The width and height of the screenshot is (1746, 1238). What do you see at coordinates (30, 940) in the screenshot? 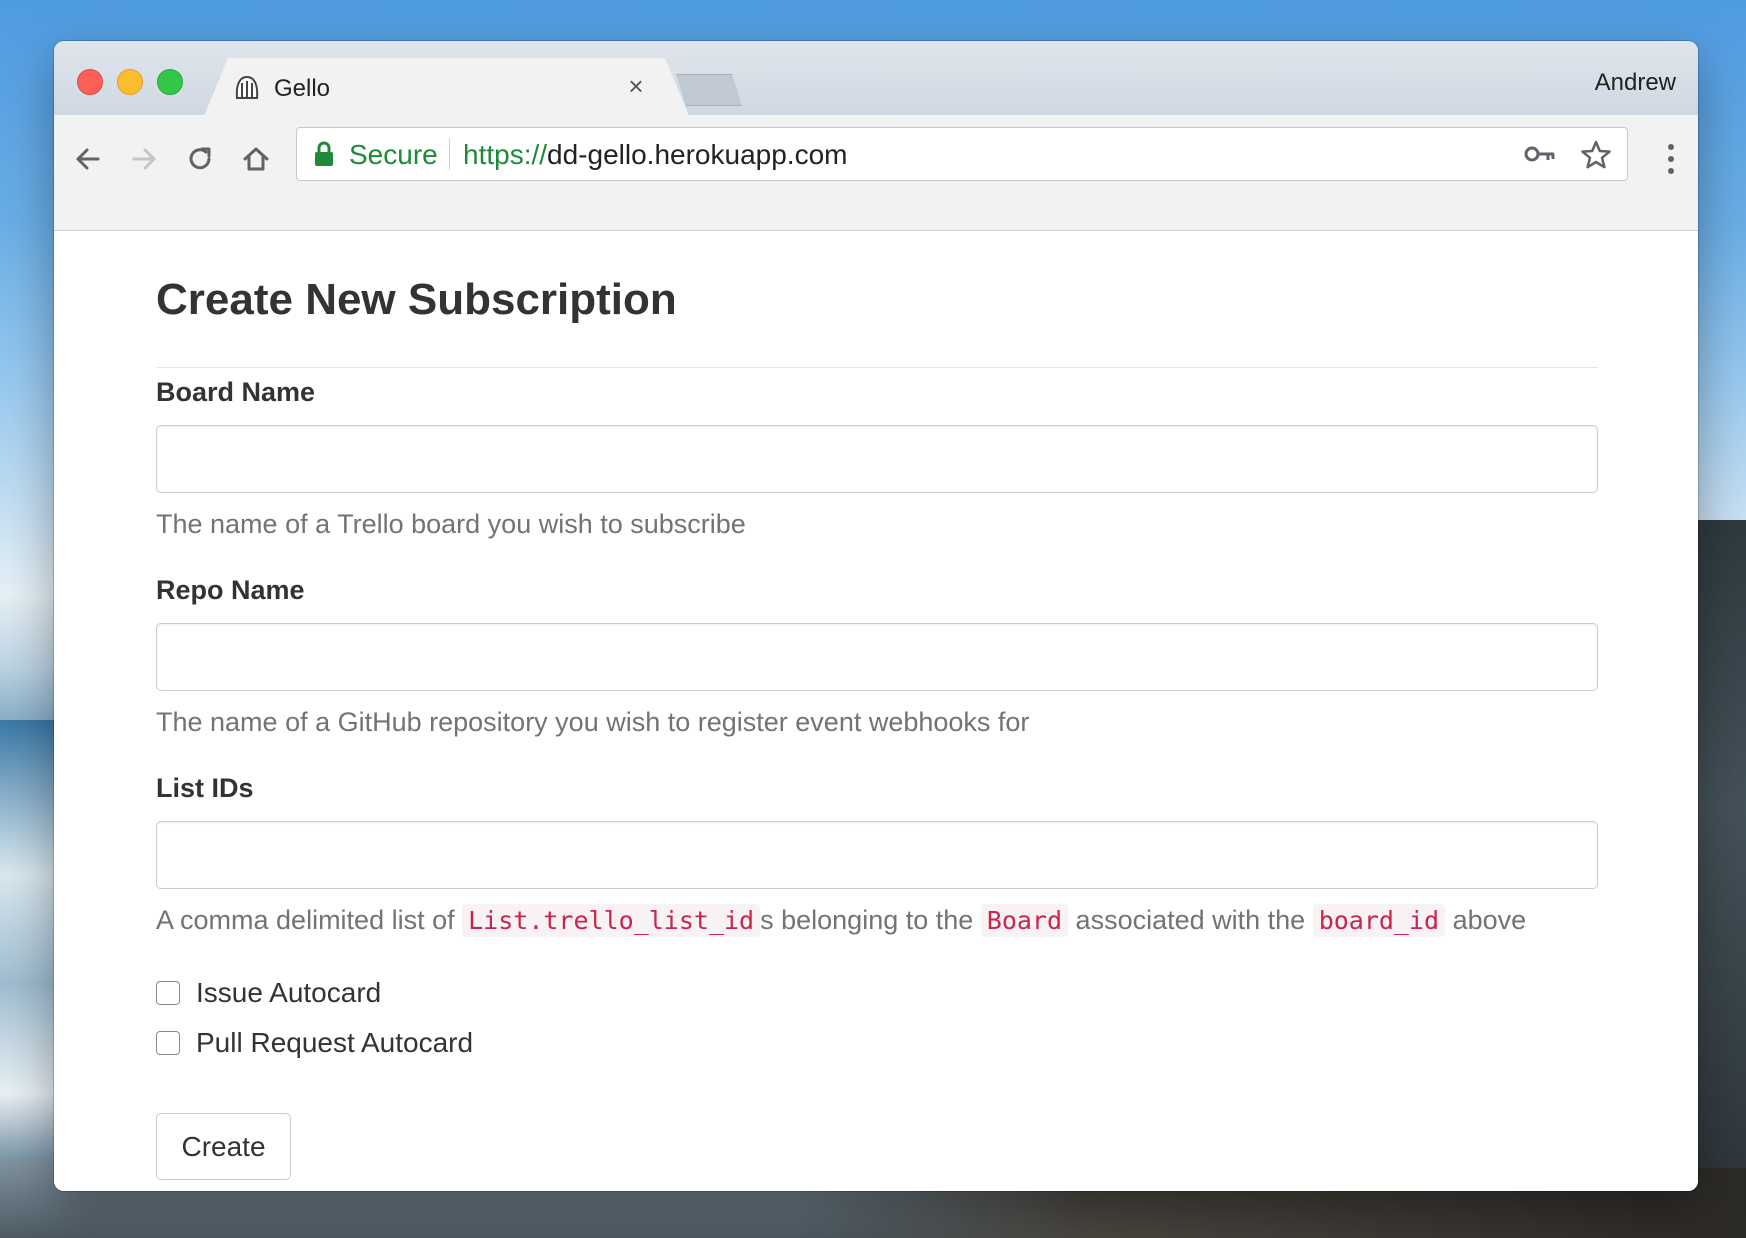
I see `background-sea` at bounding box center [30, 940].